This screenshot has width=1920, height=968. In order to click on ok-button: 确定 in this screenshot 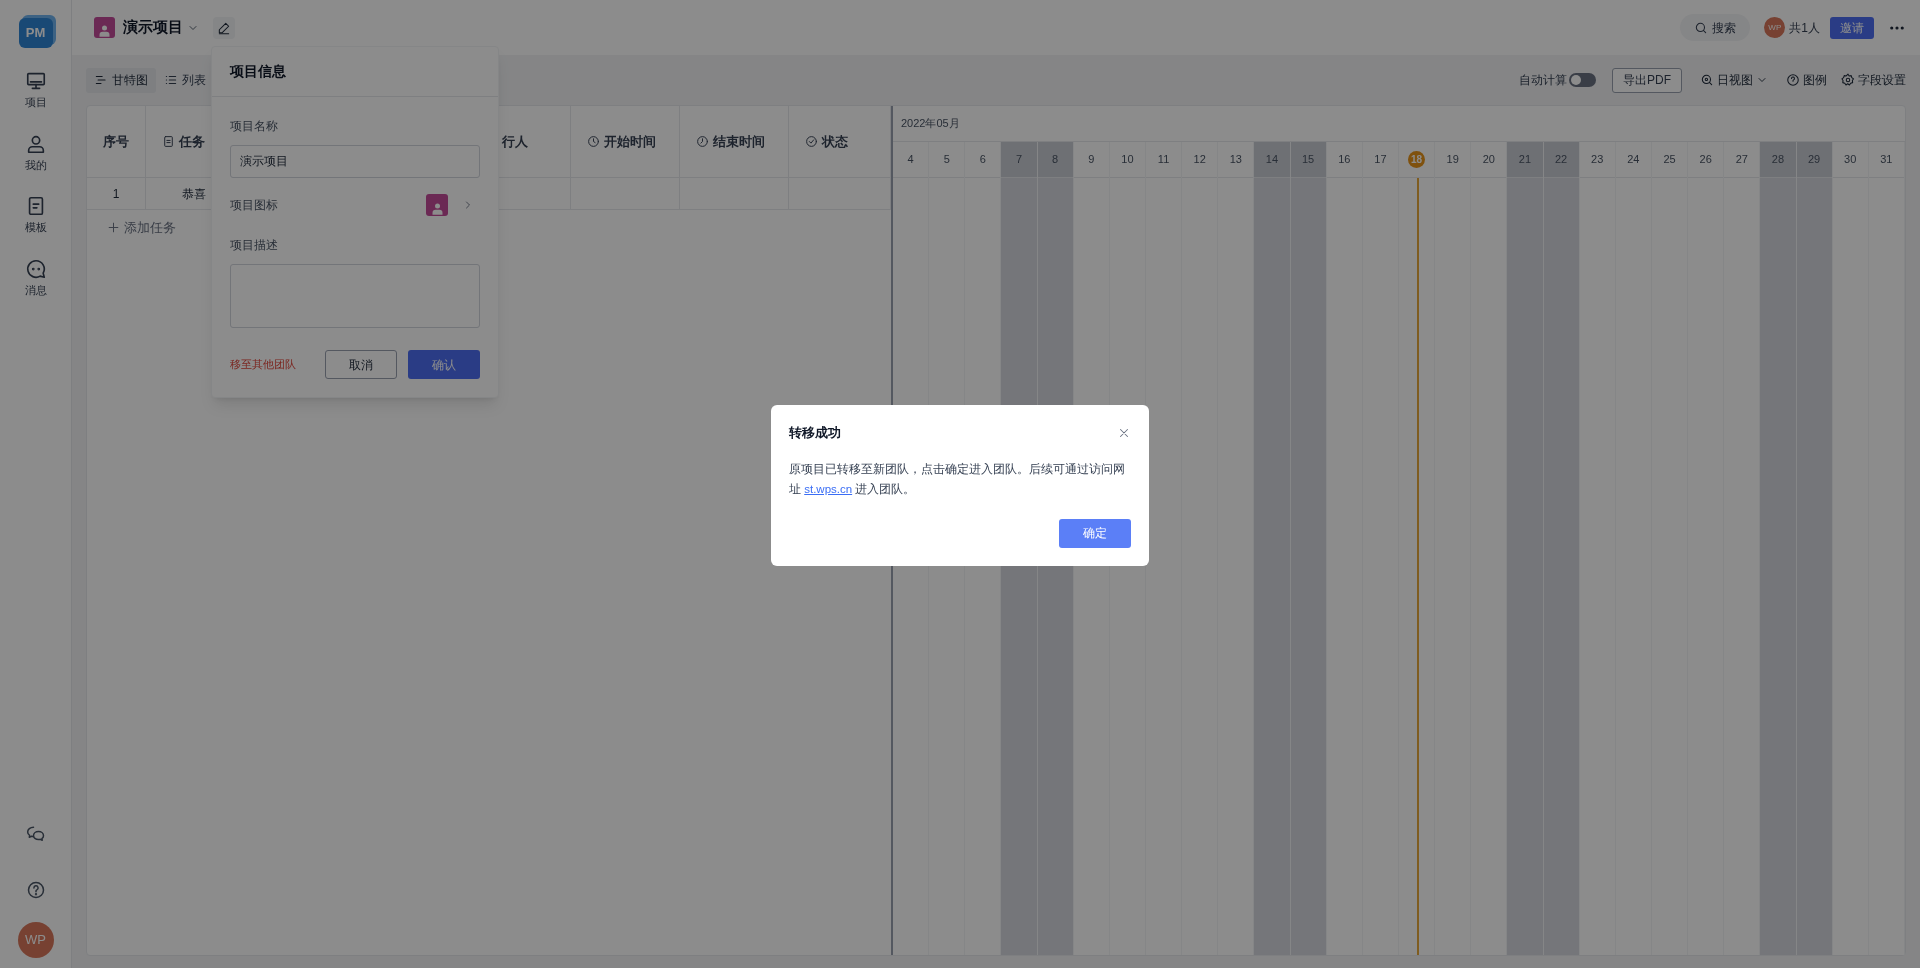, I will do `click(1095, 533)`.